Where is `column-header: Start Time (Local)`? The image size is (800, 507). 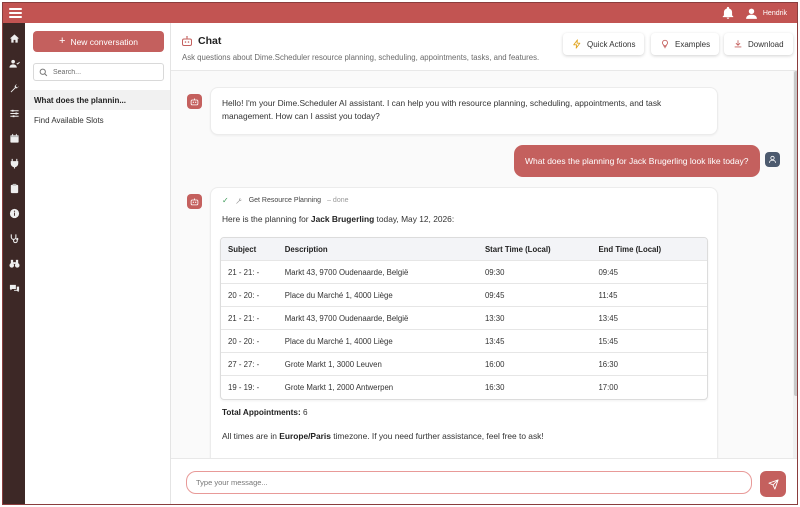
column-header: Start Time (Local) is located at coordinates (517, 249).